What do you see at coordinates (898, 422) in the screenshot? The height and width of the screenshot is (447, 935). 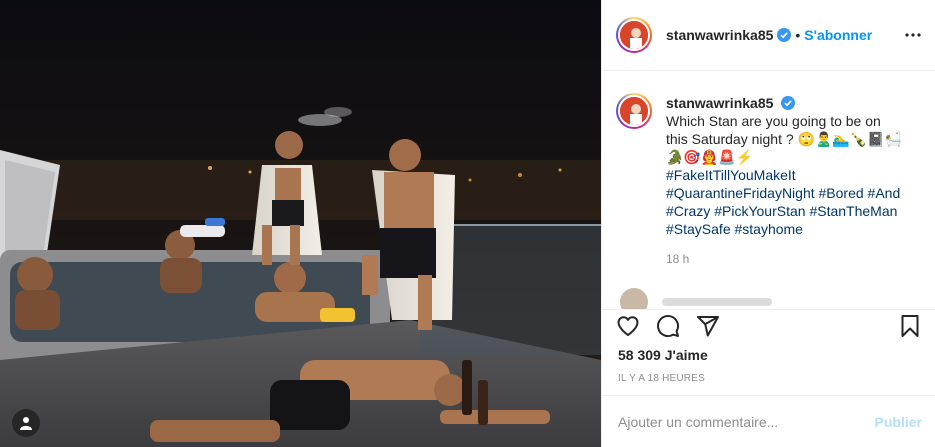 I see `publish-button: Publier` at bounding box center [898, 422].